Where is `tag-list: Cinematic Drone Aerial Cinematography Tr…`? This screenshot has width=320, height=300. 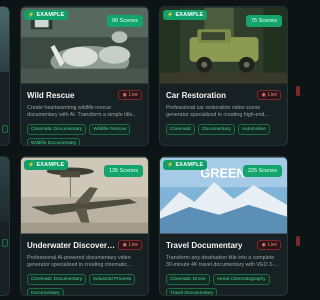
tag-list: Cinematic Drone Aerial Cinematography Tr… is located at coordinates (223, 284).